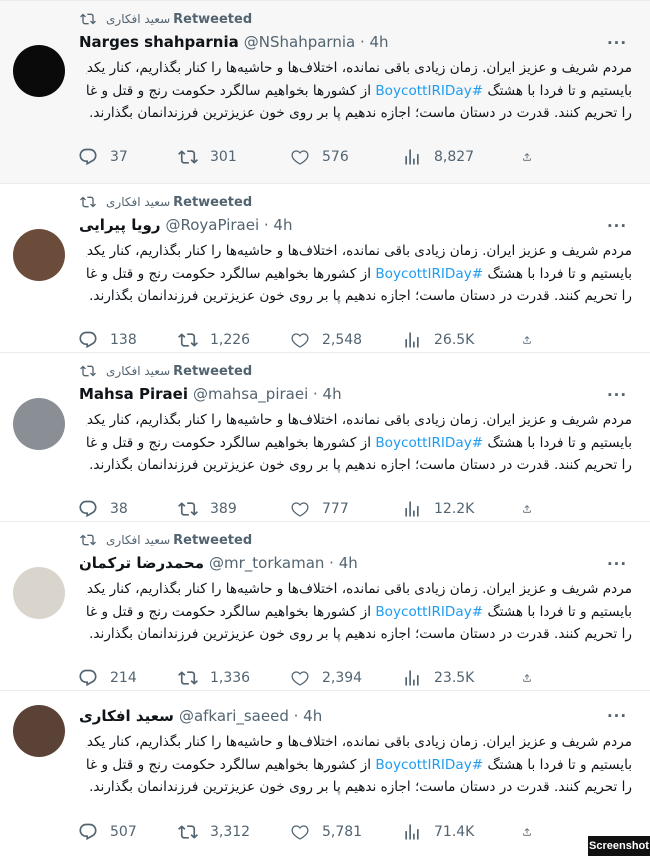 The width and height of the screenshot is (650, 856). What do you see at coordinates (234, 340) in the screenshot?
I see `retweet-button: 1,226` at bounding box center [234, 340].